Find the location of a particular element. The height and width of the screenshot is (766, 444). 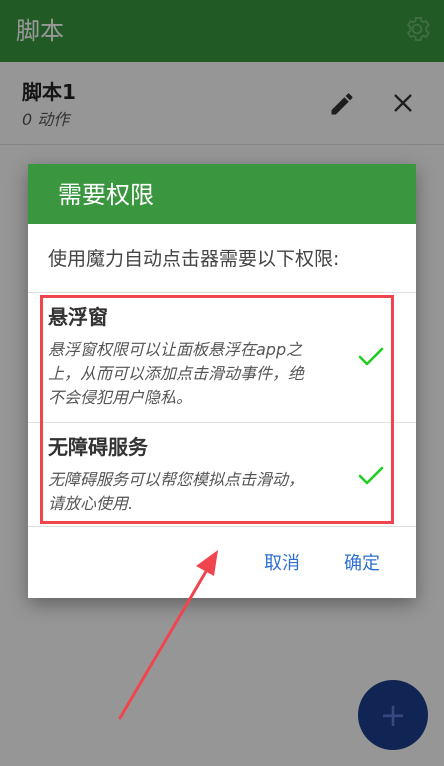

dialog-title: 需要权限 is located at coordinates (106, 195).